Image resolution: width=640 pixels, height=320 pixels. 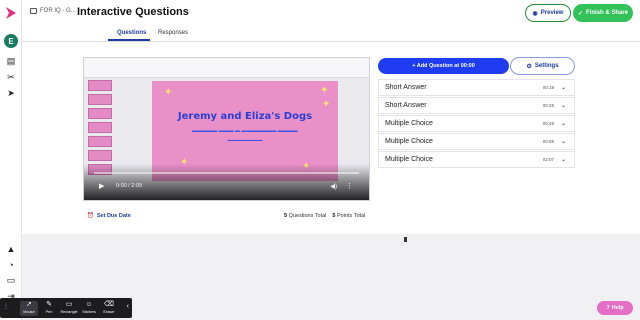 I want to click on question-timestamp: 00:28, so click(x=548, y=105).